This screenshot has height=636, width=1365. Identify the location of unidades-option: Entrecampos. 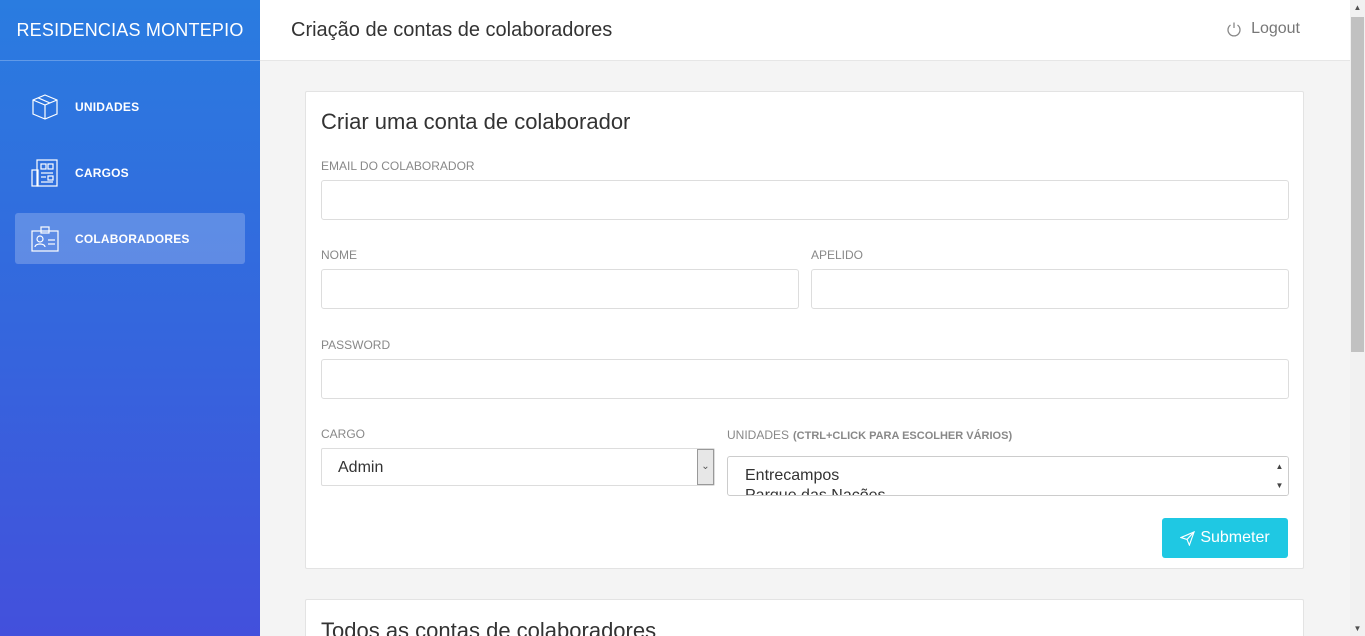
(1008, 476).